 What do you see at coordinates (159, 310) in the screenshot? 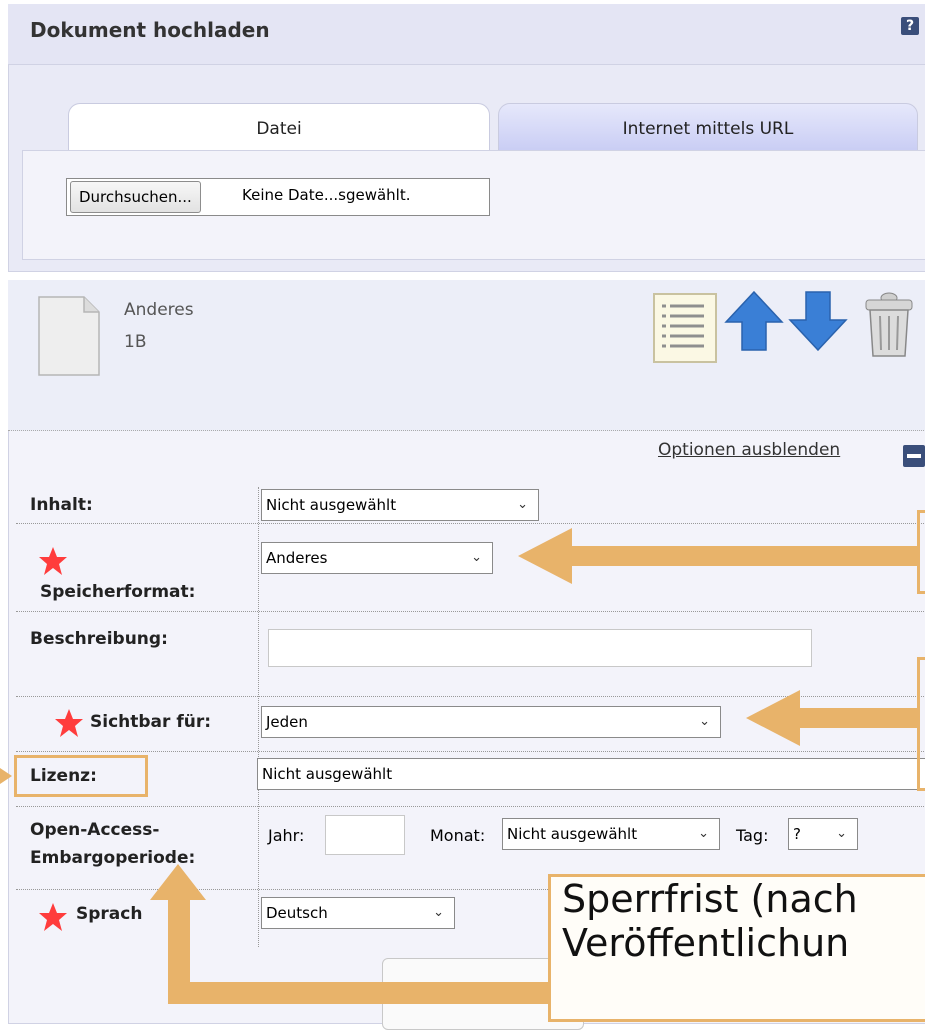
I see `file-type: Anderes` at bounding box center [159, 310].